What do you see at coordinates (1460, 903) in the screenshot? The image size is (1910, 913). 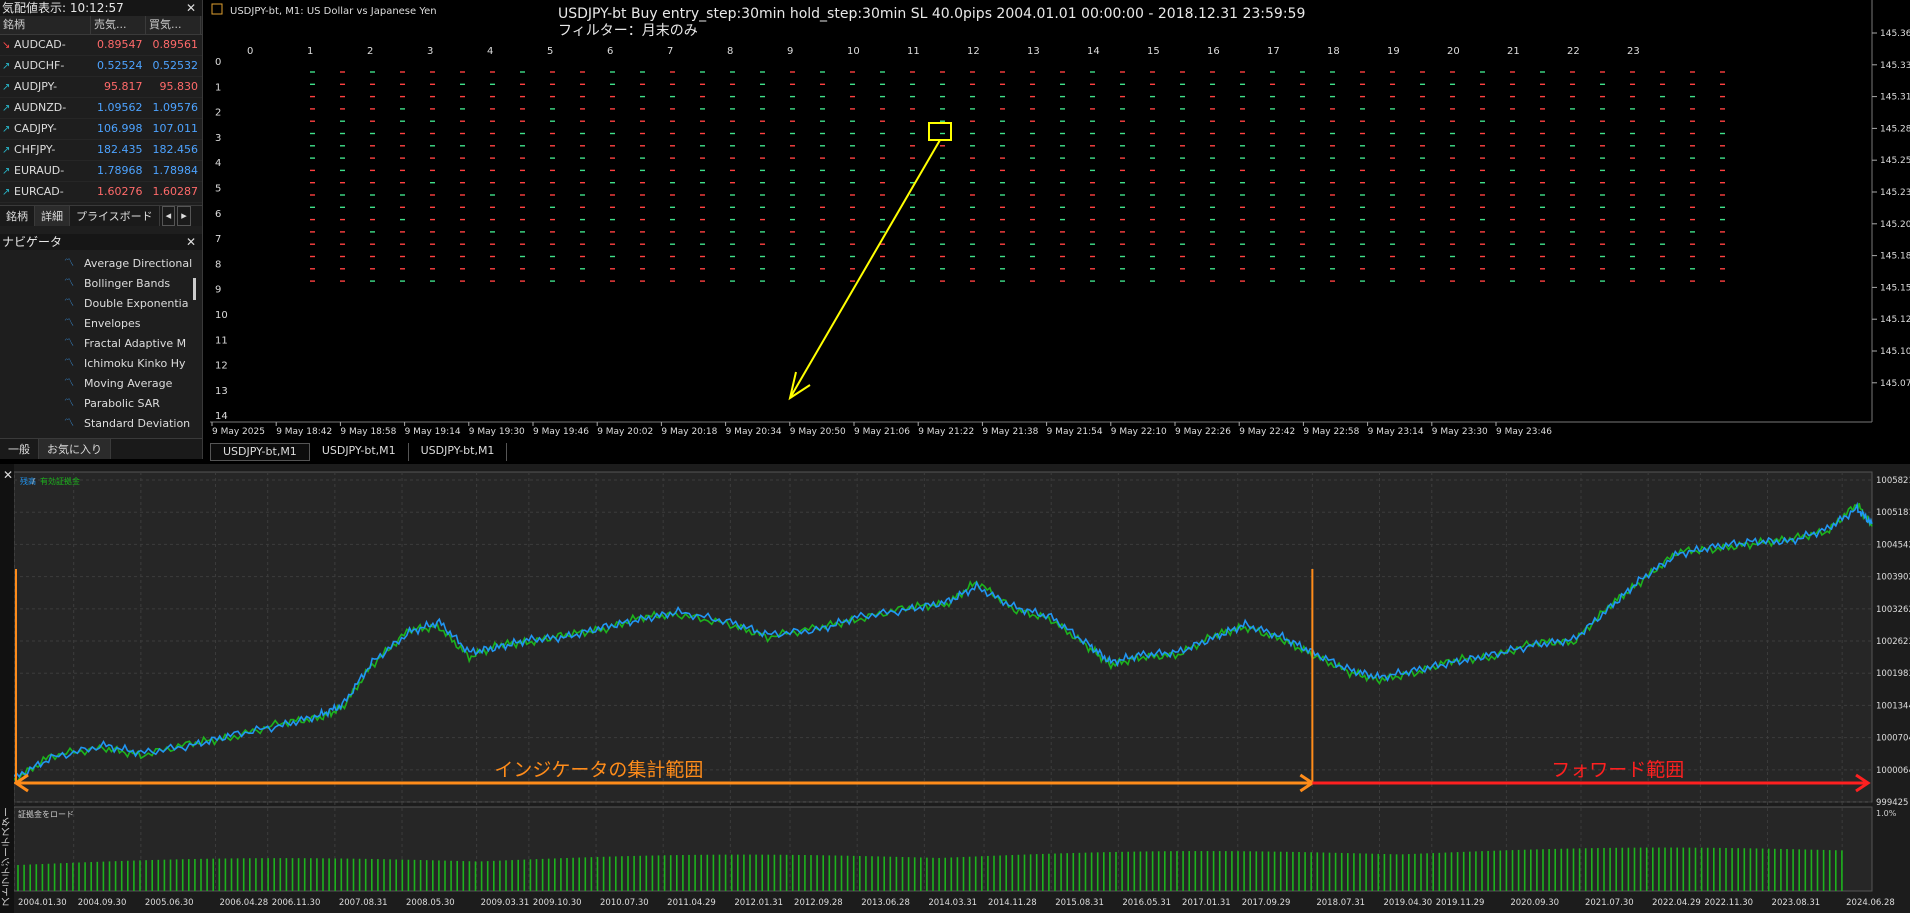 I see `x-tick-label: 2019.11.29` at bounding box center [1460, 903].